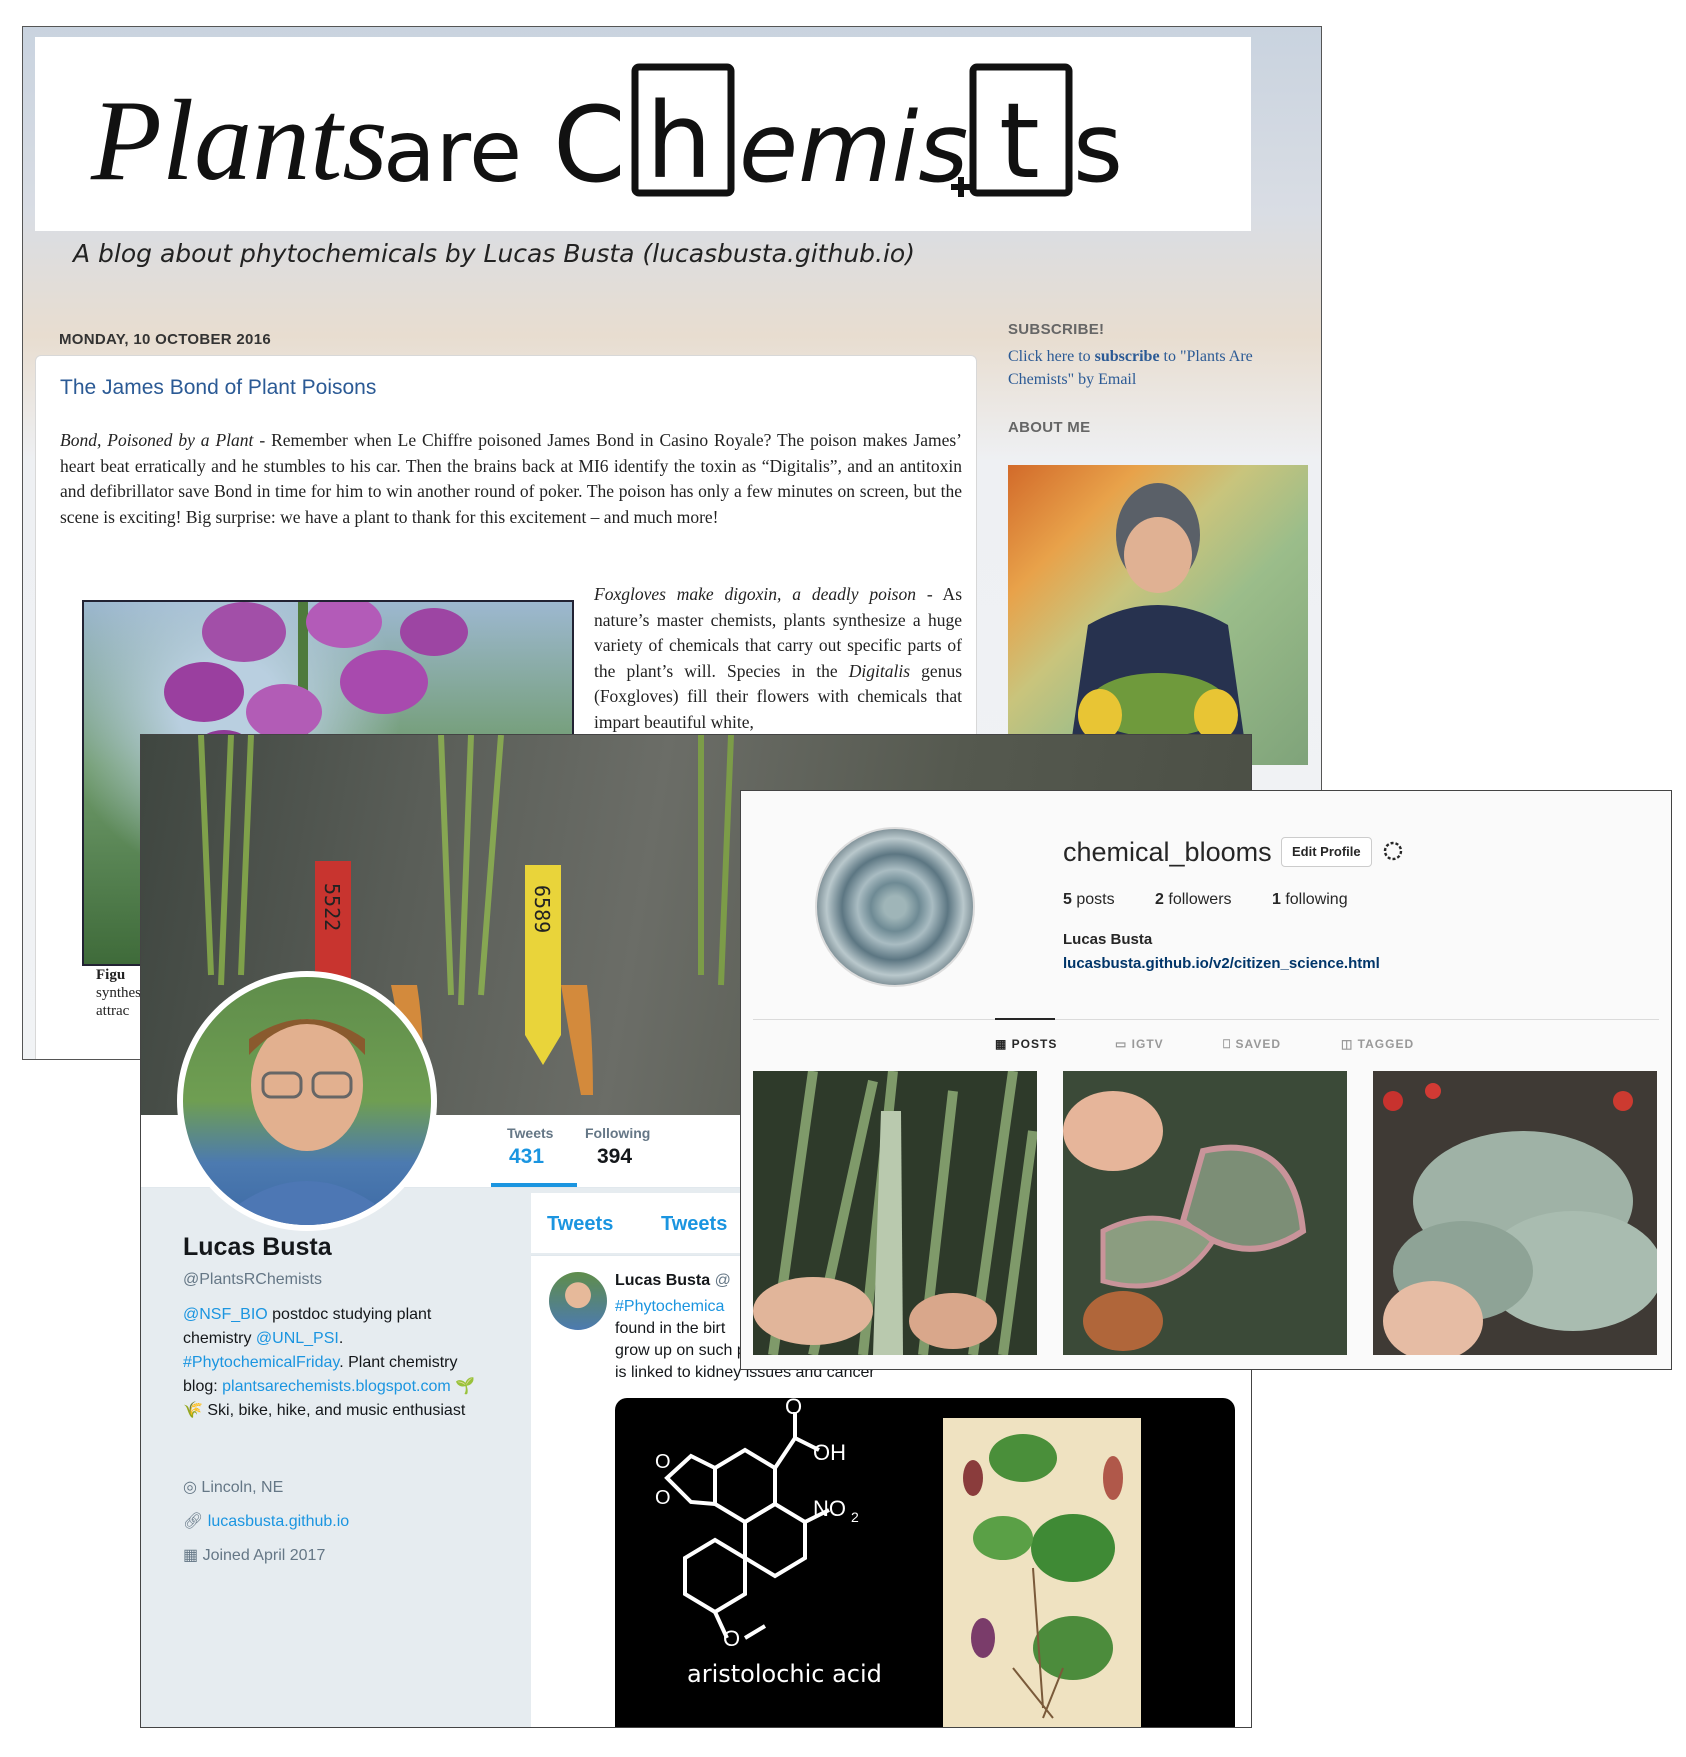 The width and height of the screenshot is (1686, 1757). I want to click on para2-lead: Foxgloves make digoxin, a deadly poison, so click(755, 594).